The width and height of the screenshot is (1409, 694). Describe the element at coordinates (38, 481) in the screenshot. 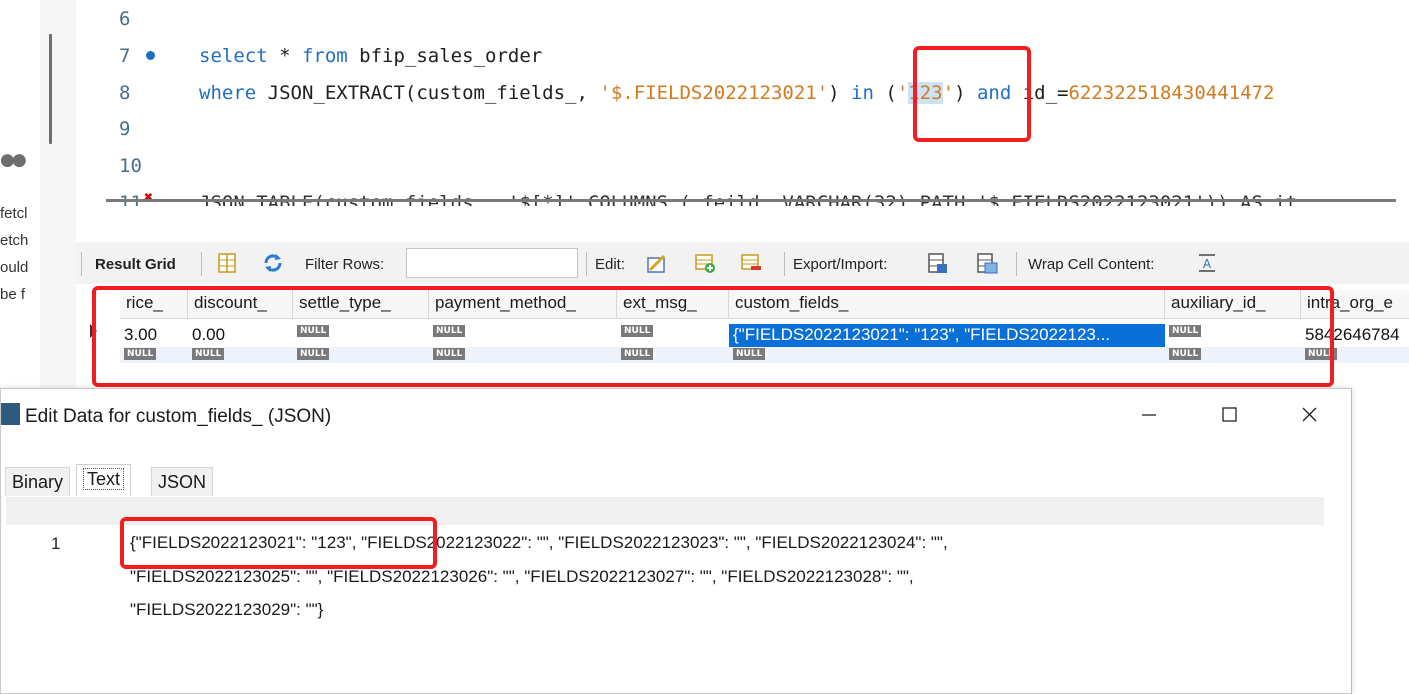

I see `tab-binary: Binary` at that location.